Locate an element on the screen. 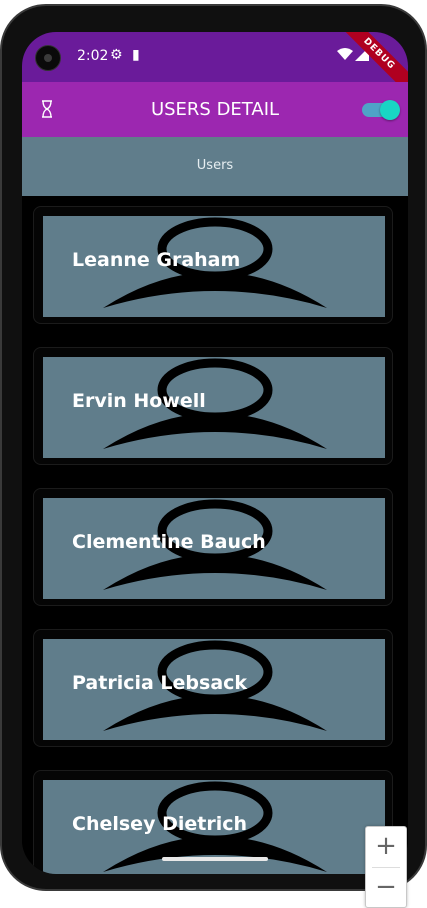 This screenshot has width=427, height=908. user-card: Clementine Bauch is located at coordinates (213, 547).